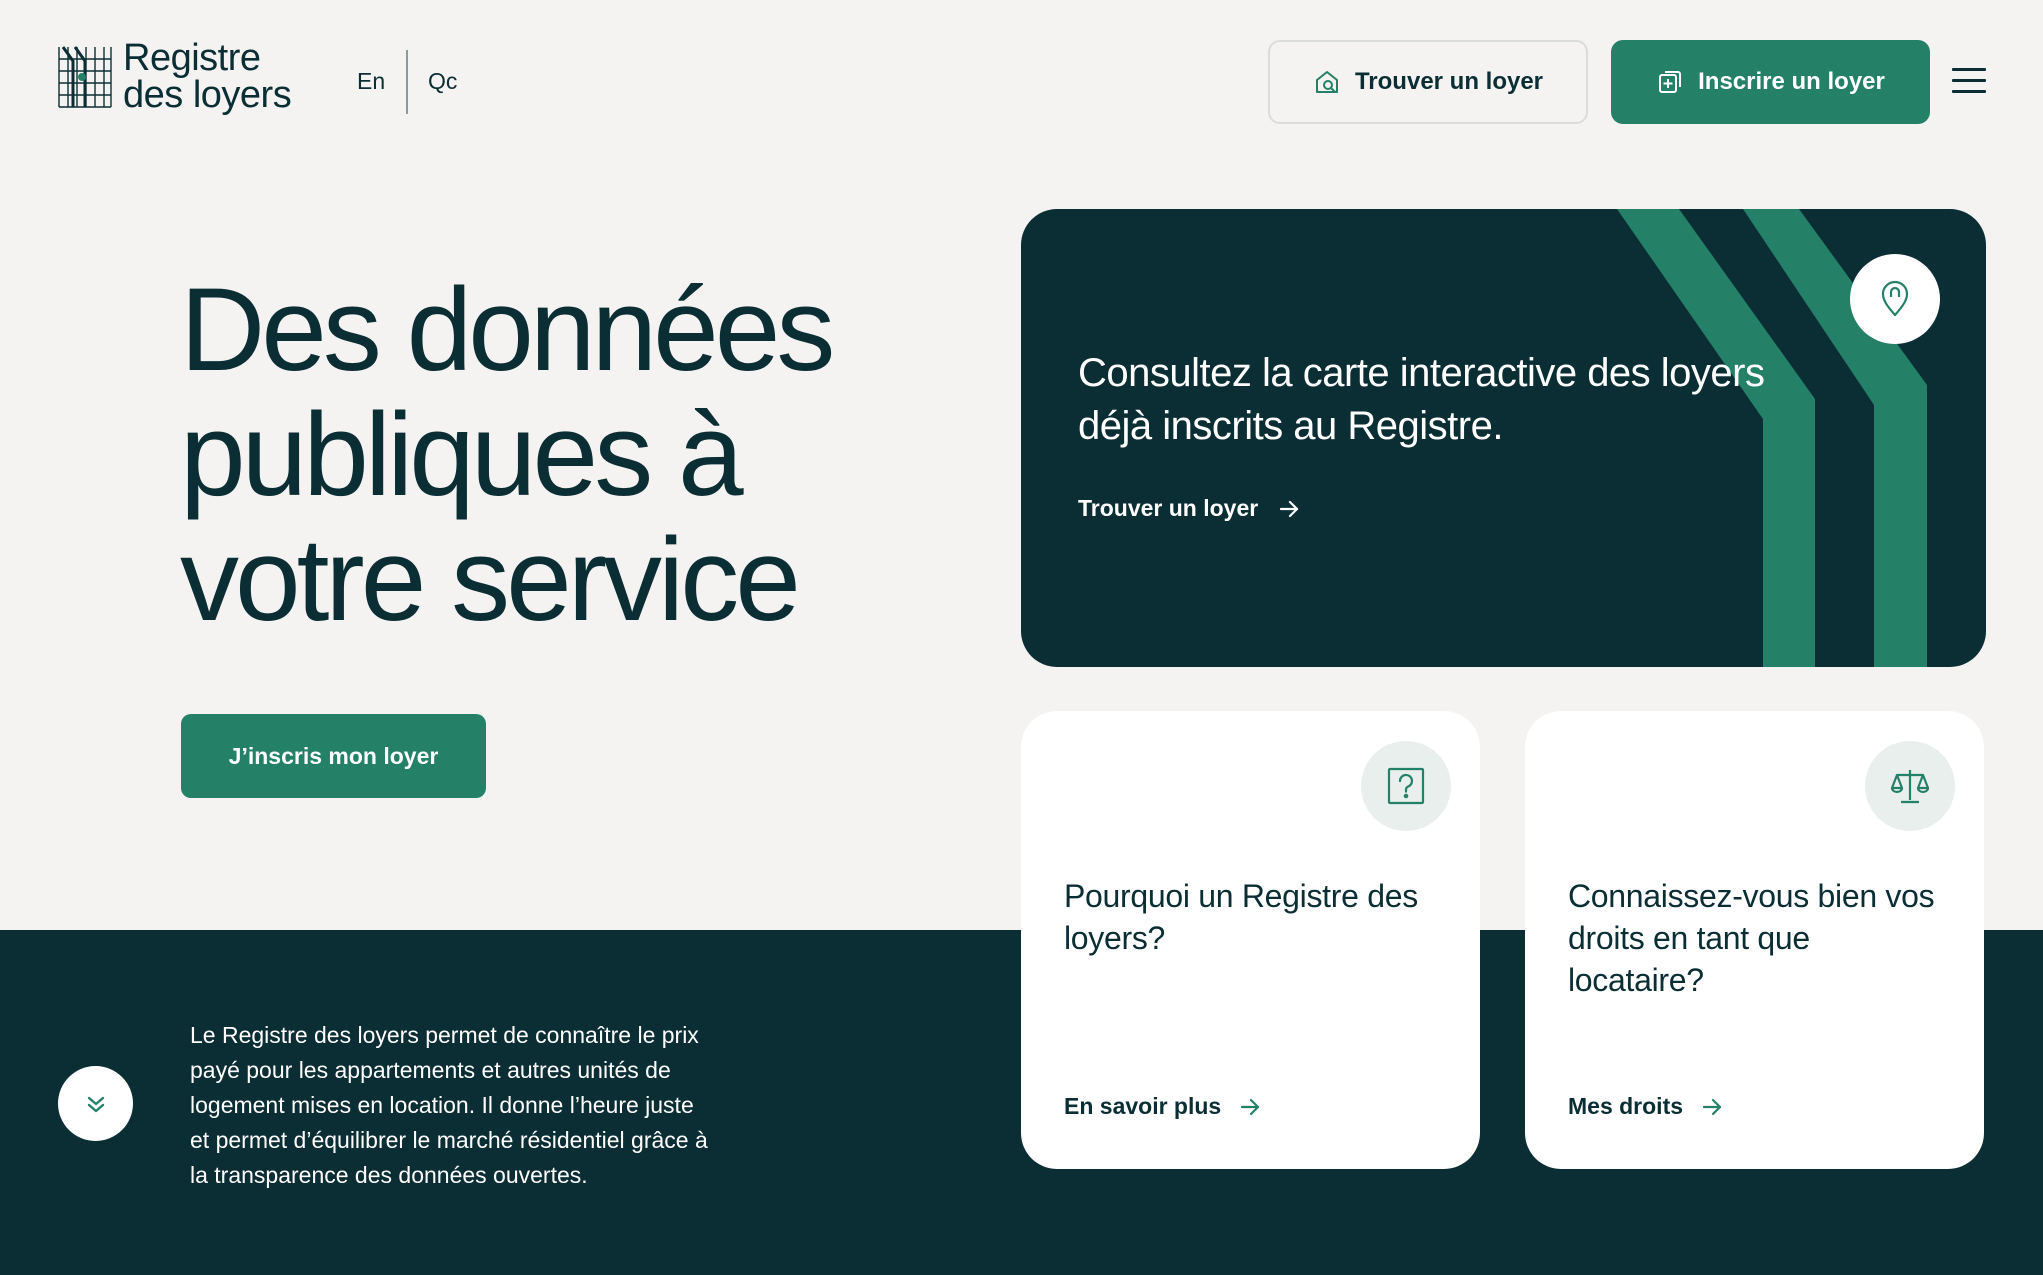 The image size is (2043, 1275). I want to click on map-card-link-label: Trouver un loyer, so click(1168, 508).